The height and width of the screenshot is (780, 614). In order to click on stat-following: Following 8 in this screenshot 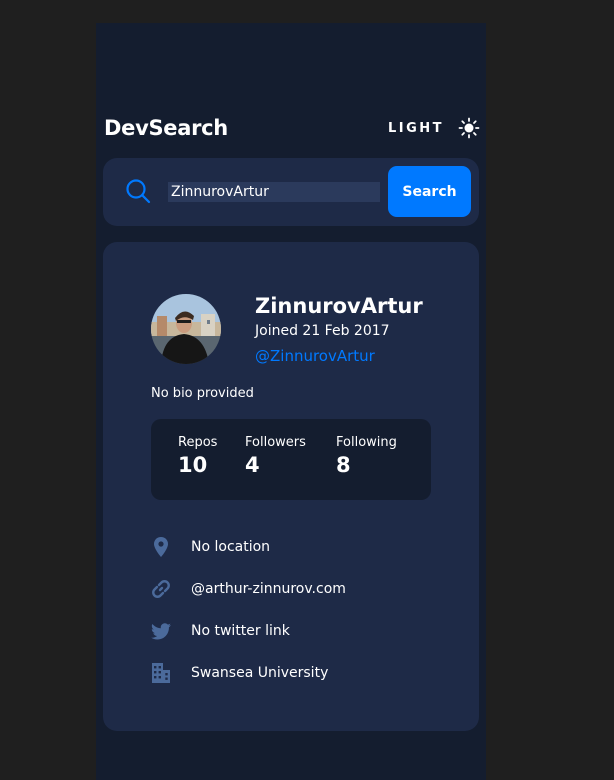, I will do `click(366, 456)`.